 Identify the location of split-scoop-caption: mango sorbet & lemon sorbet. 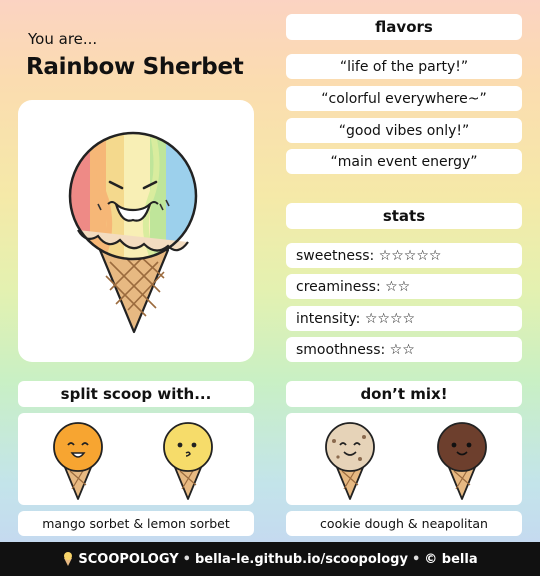
(136, 523).